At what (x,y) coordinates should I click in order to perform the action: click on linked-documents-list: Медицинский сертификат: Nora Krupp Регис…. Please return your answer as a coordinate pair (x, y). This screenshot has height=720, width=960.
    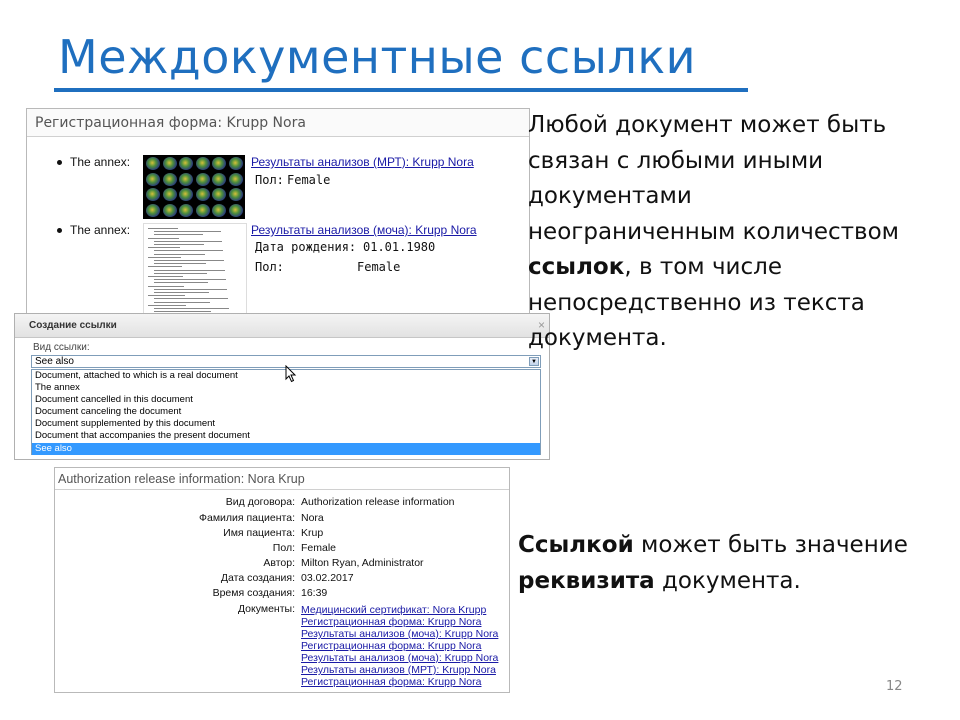
    Looking at the image, I should click on (399, 646).